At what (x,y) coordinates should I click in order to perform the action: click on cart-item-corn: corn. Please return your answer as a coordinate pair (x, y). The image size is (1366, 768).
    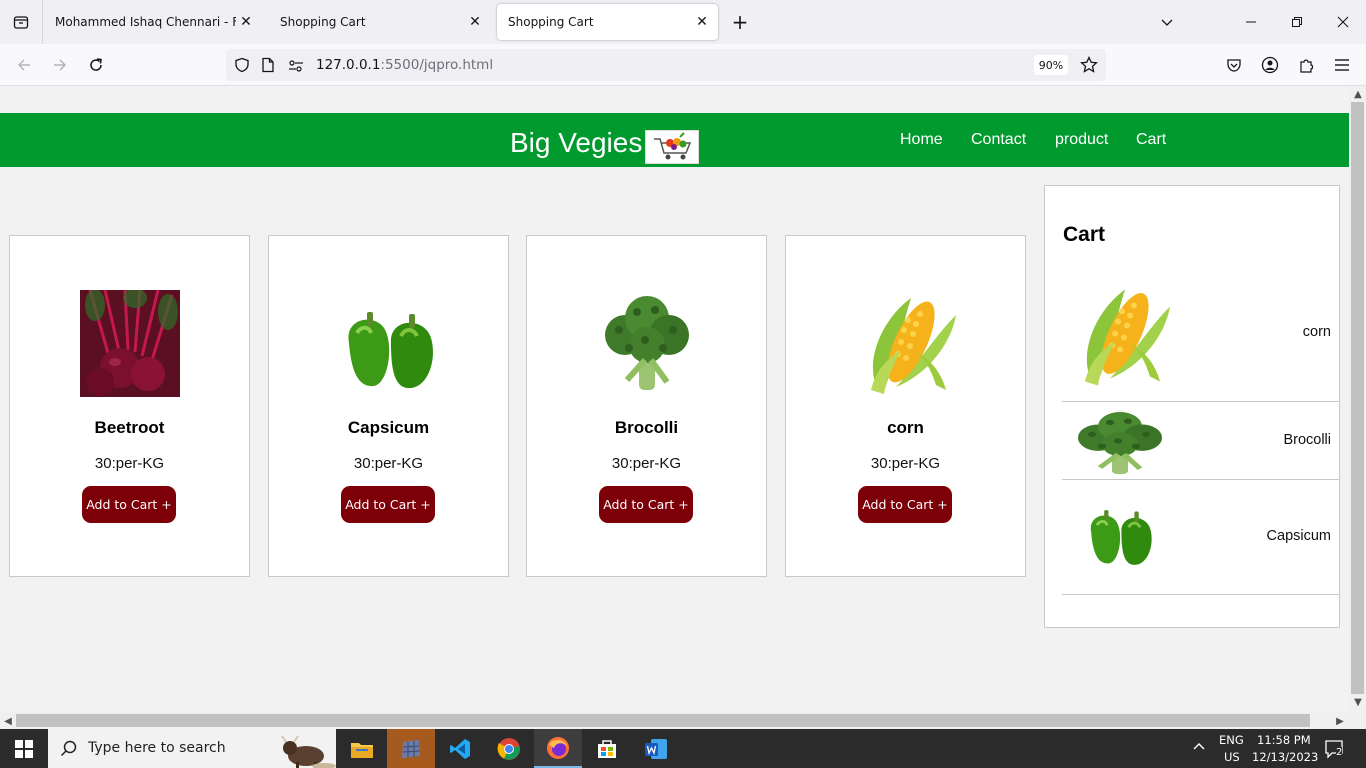
    Looking at the image, I should click on (1201, 335).